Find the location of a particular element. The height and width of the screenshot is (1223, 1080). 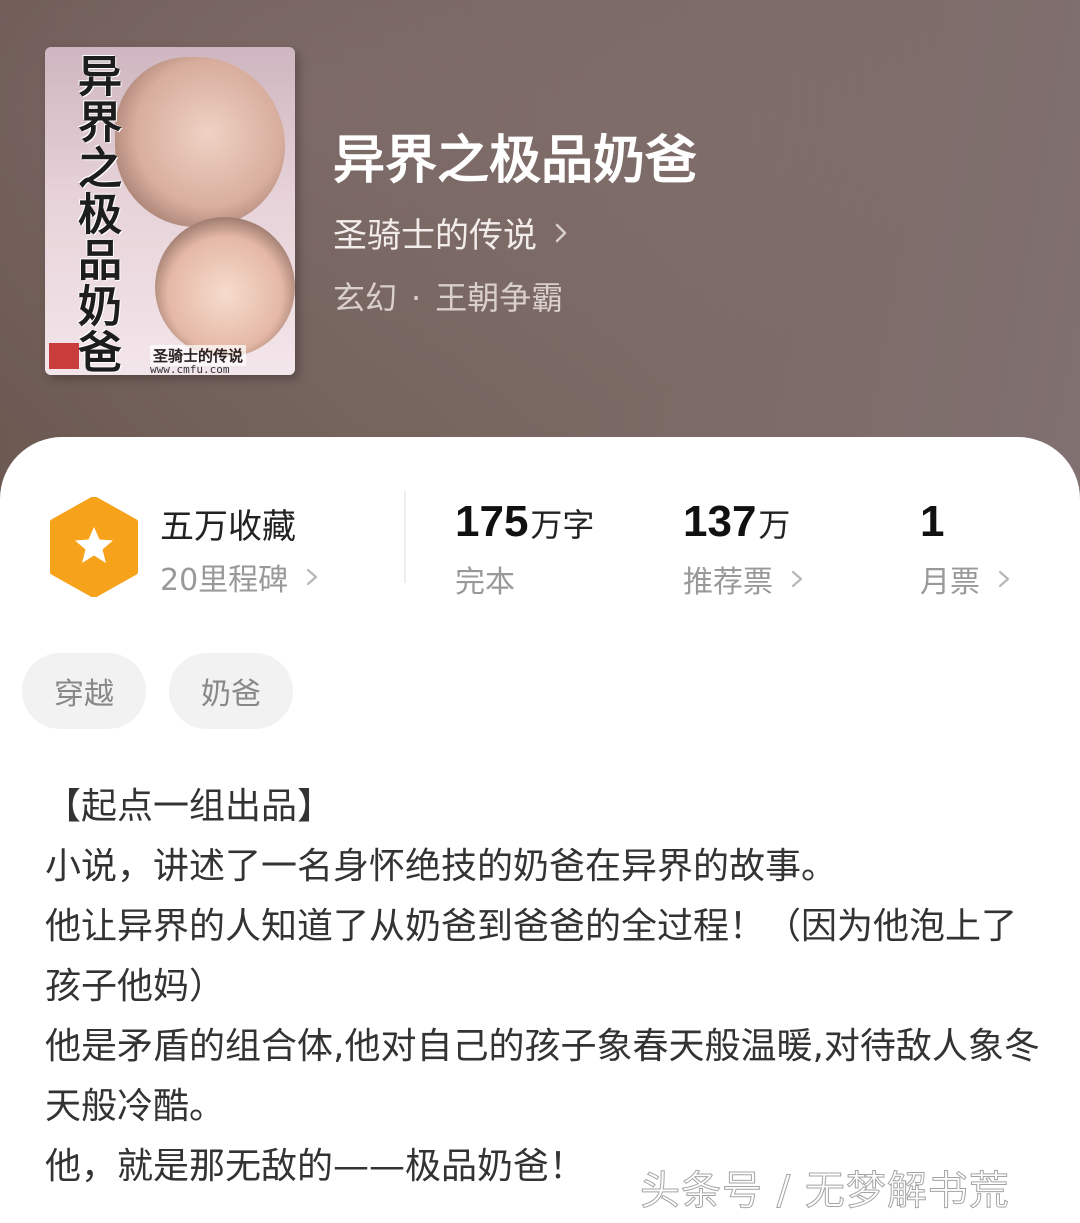

word-count-unit: 万字 is located at coordinates (562, 525).